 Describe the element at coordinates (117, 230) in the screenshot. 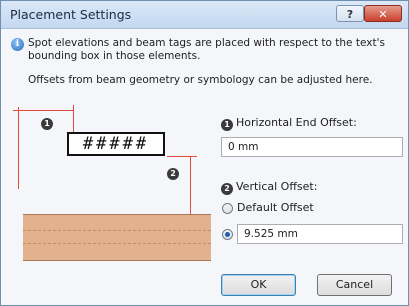

I see `beam-centerline-top` at that location.